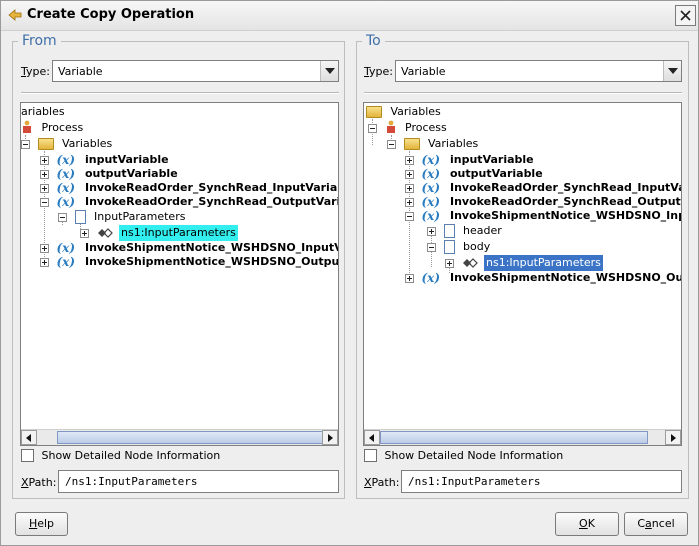 Image resolution: width=699 pixels, height=546 pixels. I want to click on tree-node-input-parameters: InputParameters, so click(121, 217).